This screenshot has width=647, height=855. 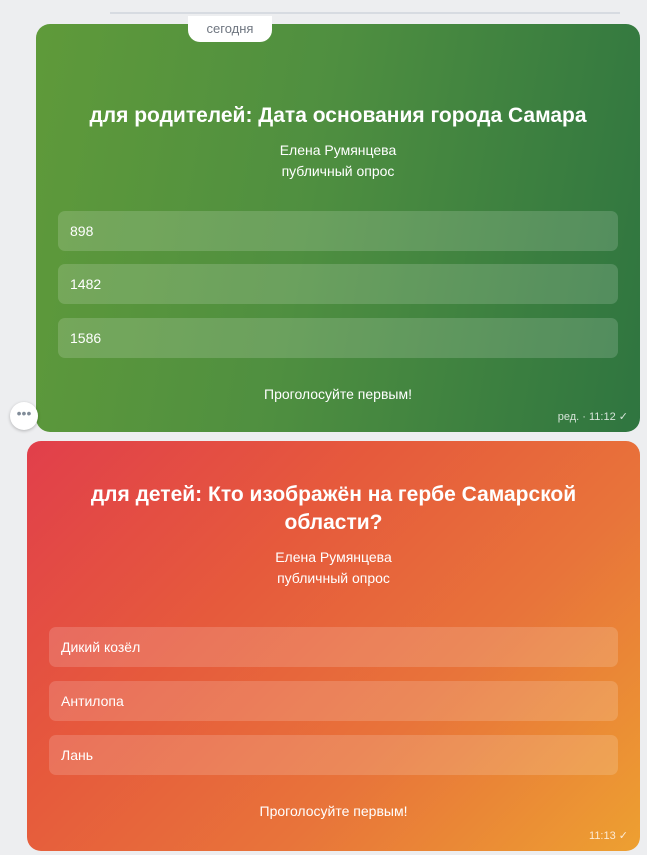 What do you see at coordinates (333, 755) in the screenshot?
I see `poll-option: Лань` at bounding box center [333, 755].